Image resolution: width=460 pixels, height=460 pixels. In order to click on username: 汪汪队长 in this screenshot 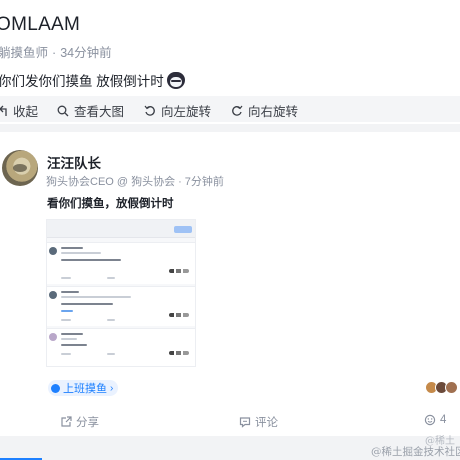, I will do `click(74, 162)`.